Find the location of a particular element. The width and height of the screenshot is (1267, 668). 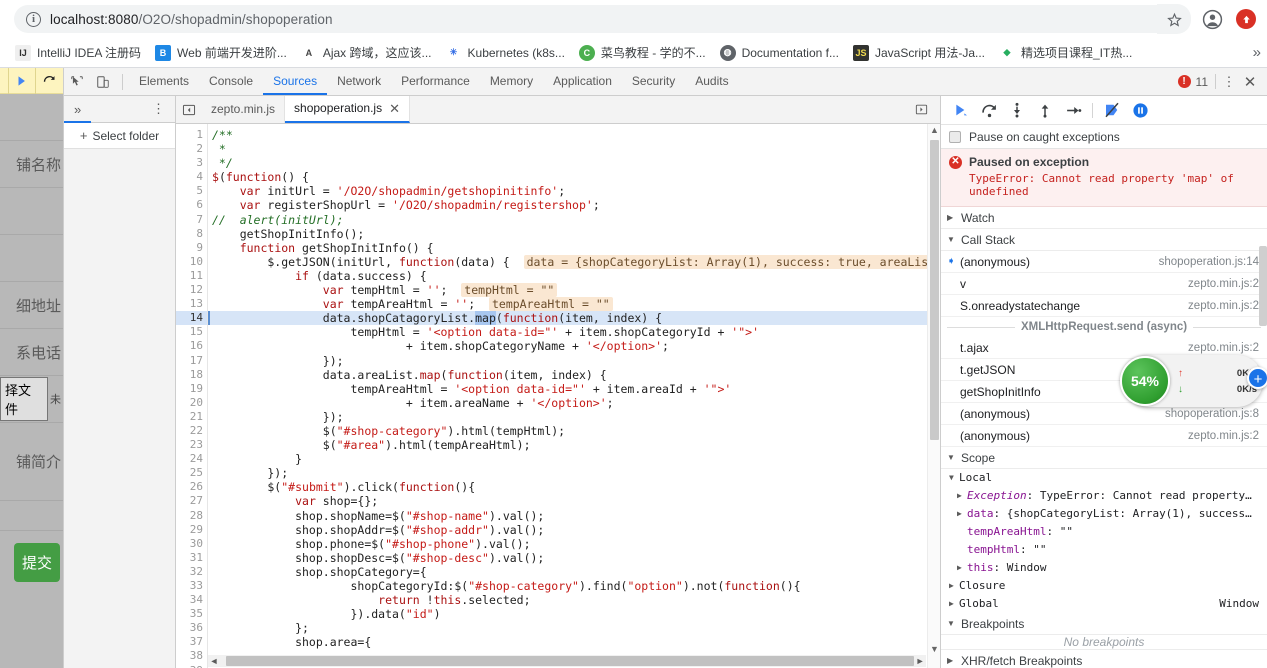

choose-file-button: 择文件 is located at coordinates (24, 399).